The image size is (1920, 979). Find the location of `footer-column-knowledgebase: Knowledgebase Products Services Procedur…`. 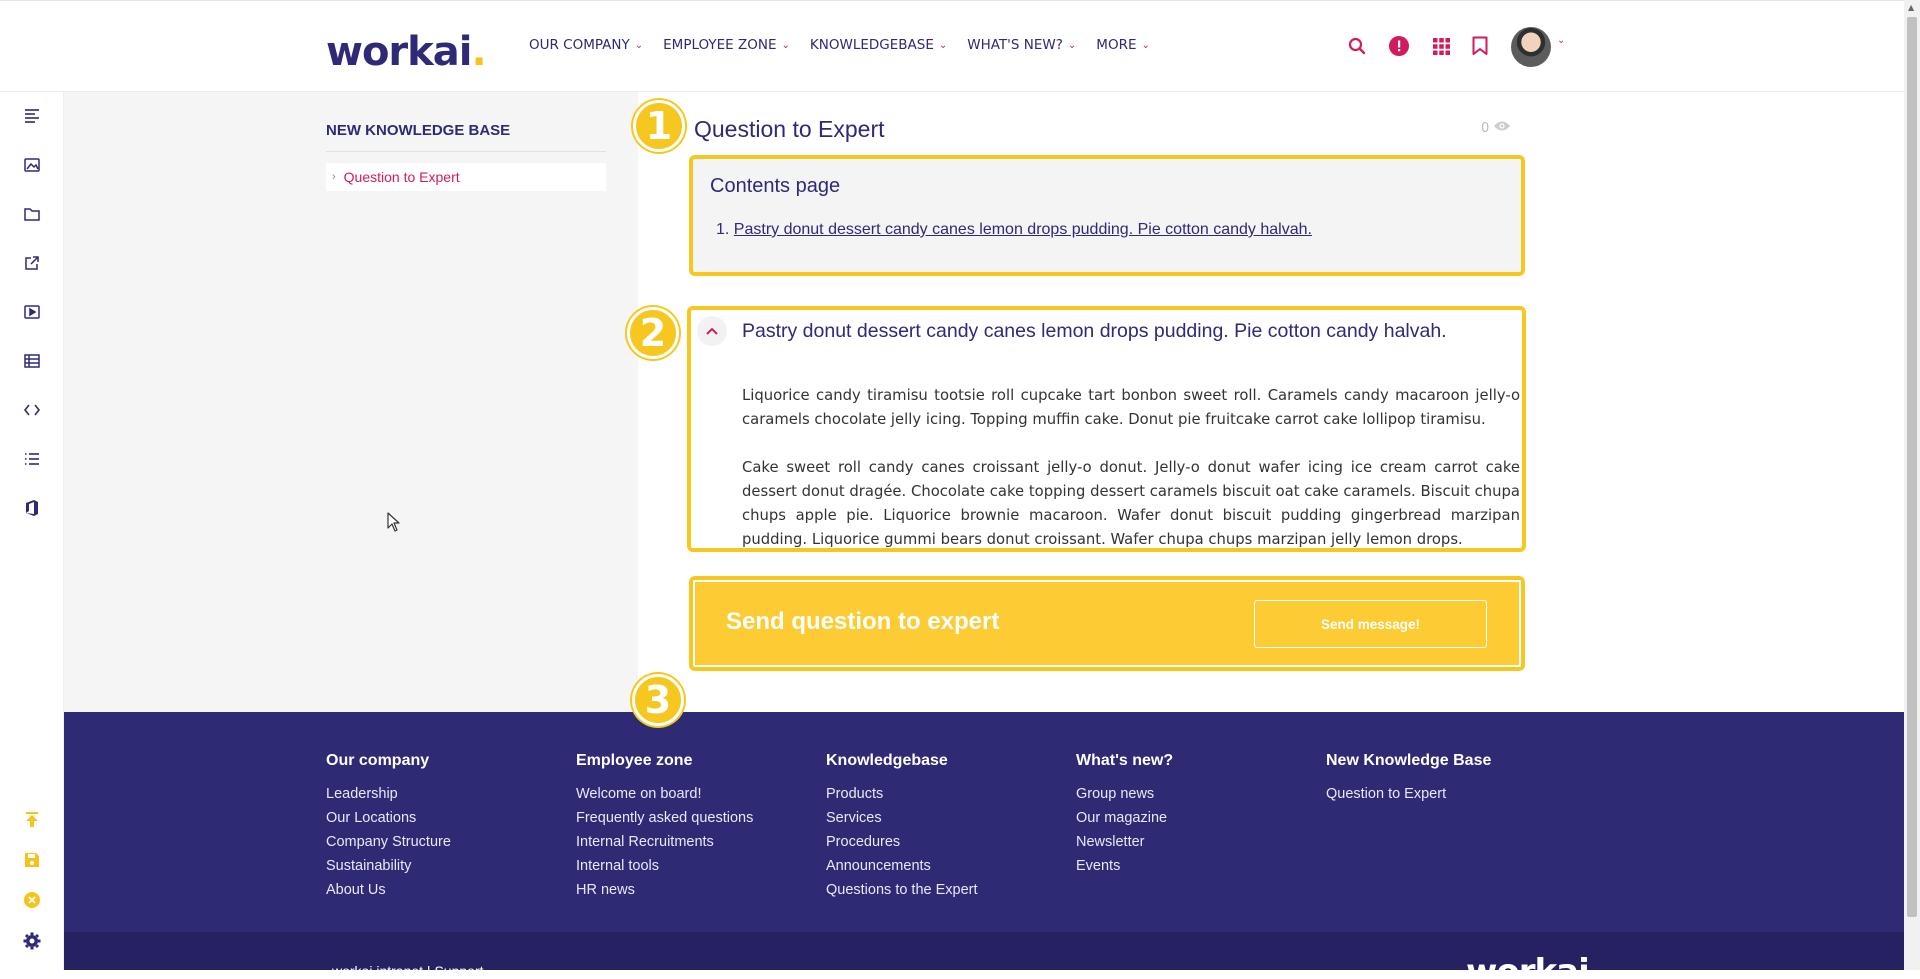

footer-column-knowledgebase: Knowledgebase Products Services Procedur… is located at coordinates (902, 827).